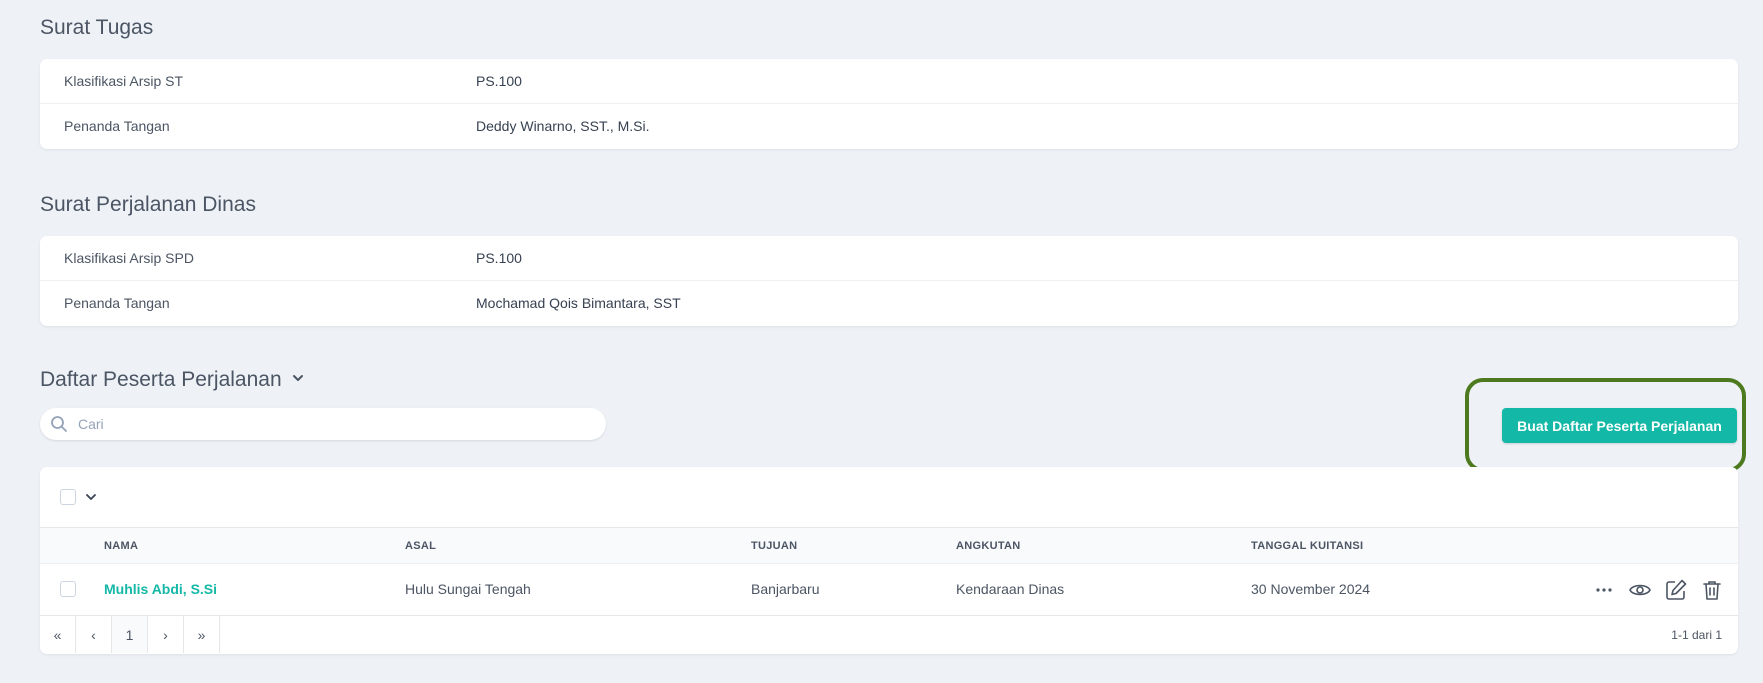  What do you see at coordinates (578, 303) in the screenshot?
I see `kv-value: Mochamad Qois Bimantara, SST` at bounding box center [578, 303].